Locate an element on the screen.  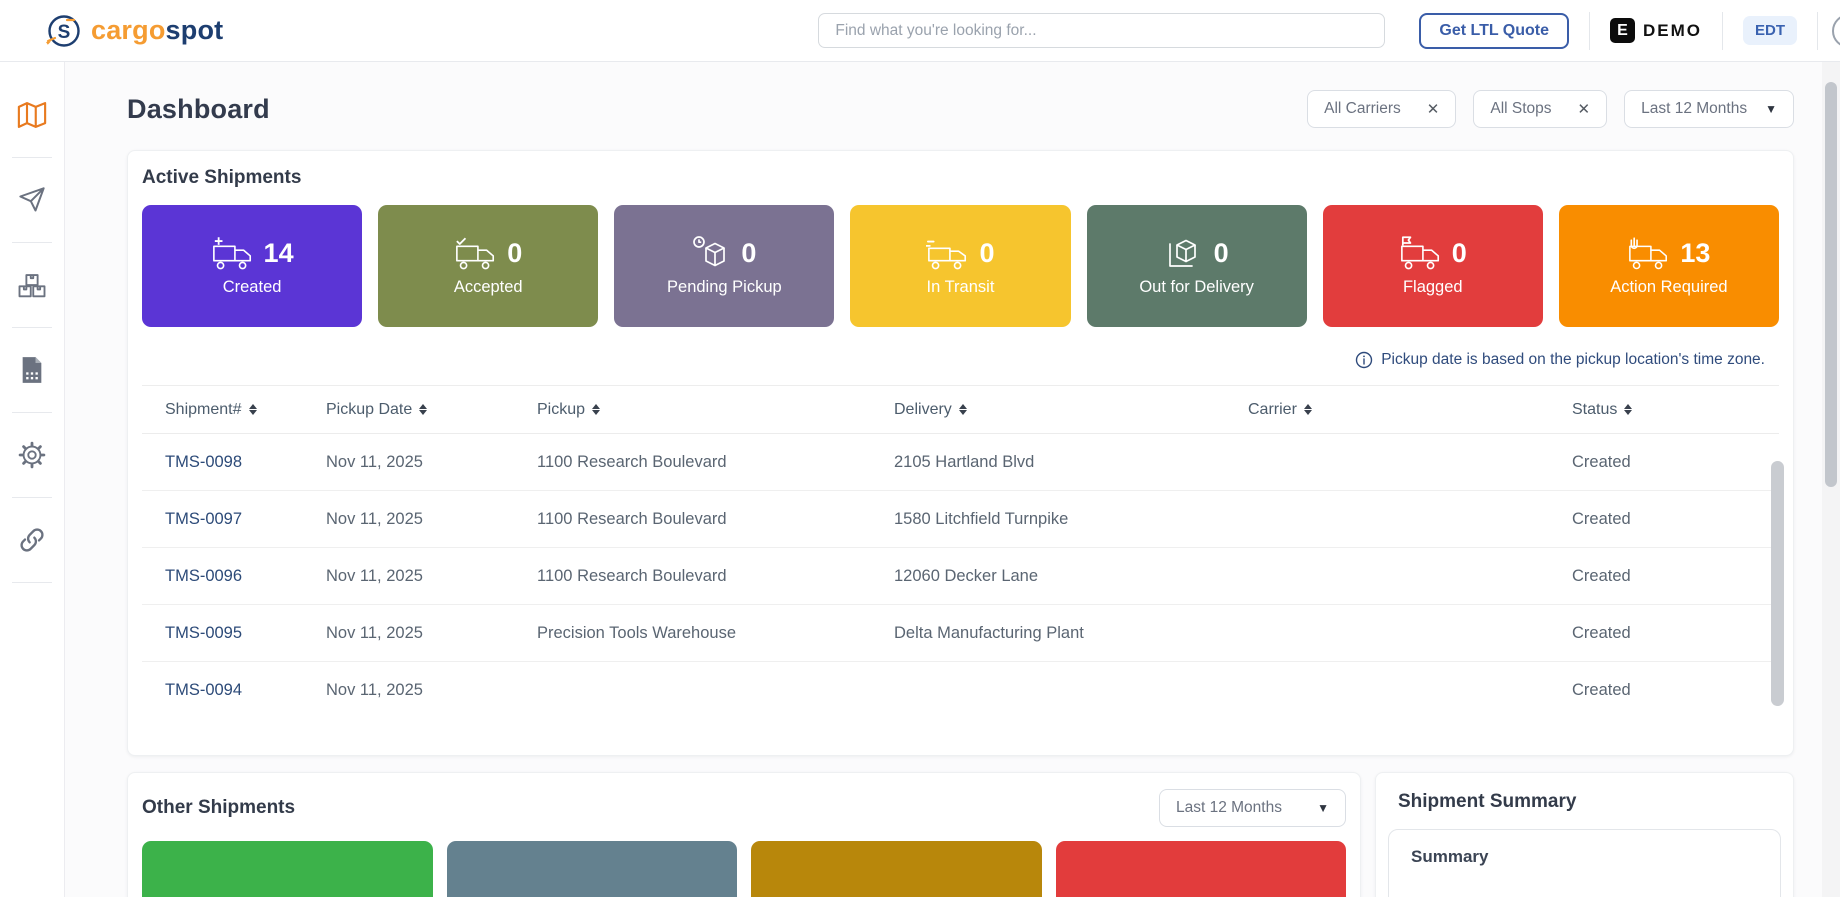
status-card-out-for-delivery: 0 Out for Delivery is located at coordinates (1196, 266).